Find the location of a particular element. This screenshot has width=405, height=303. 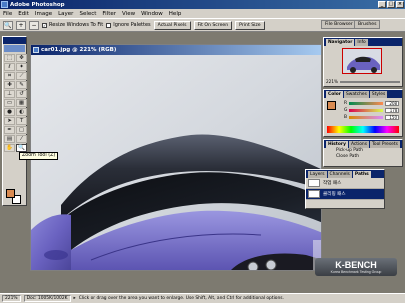

adobe-logo-icon is located at coordinates (14, 48).